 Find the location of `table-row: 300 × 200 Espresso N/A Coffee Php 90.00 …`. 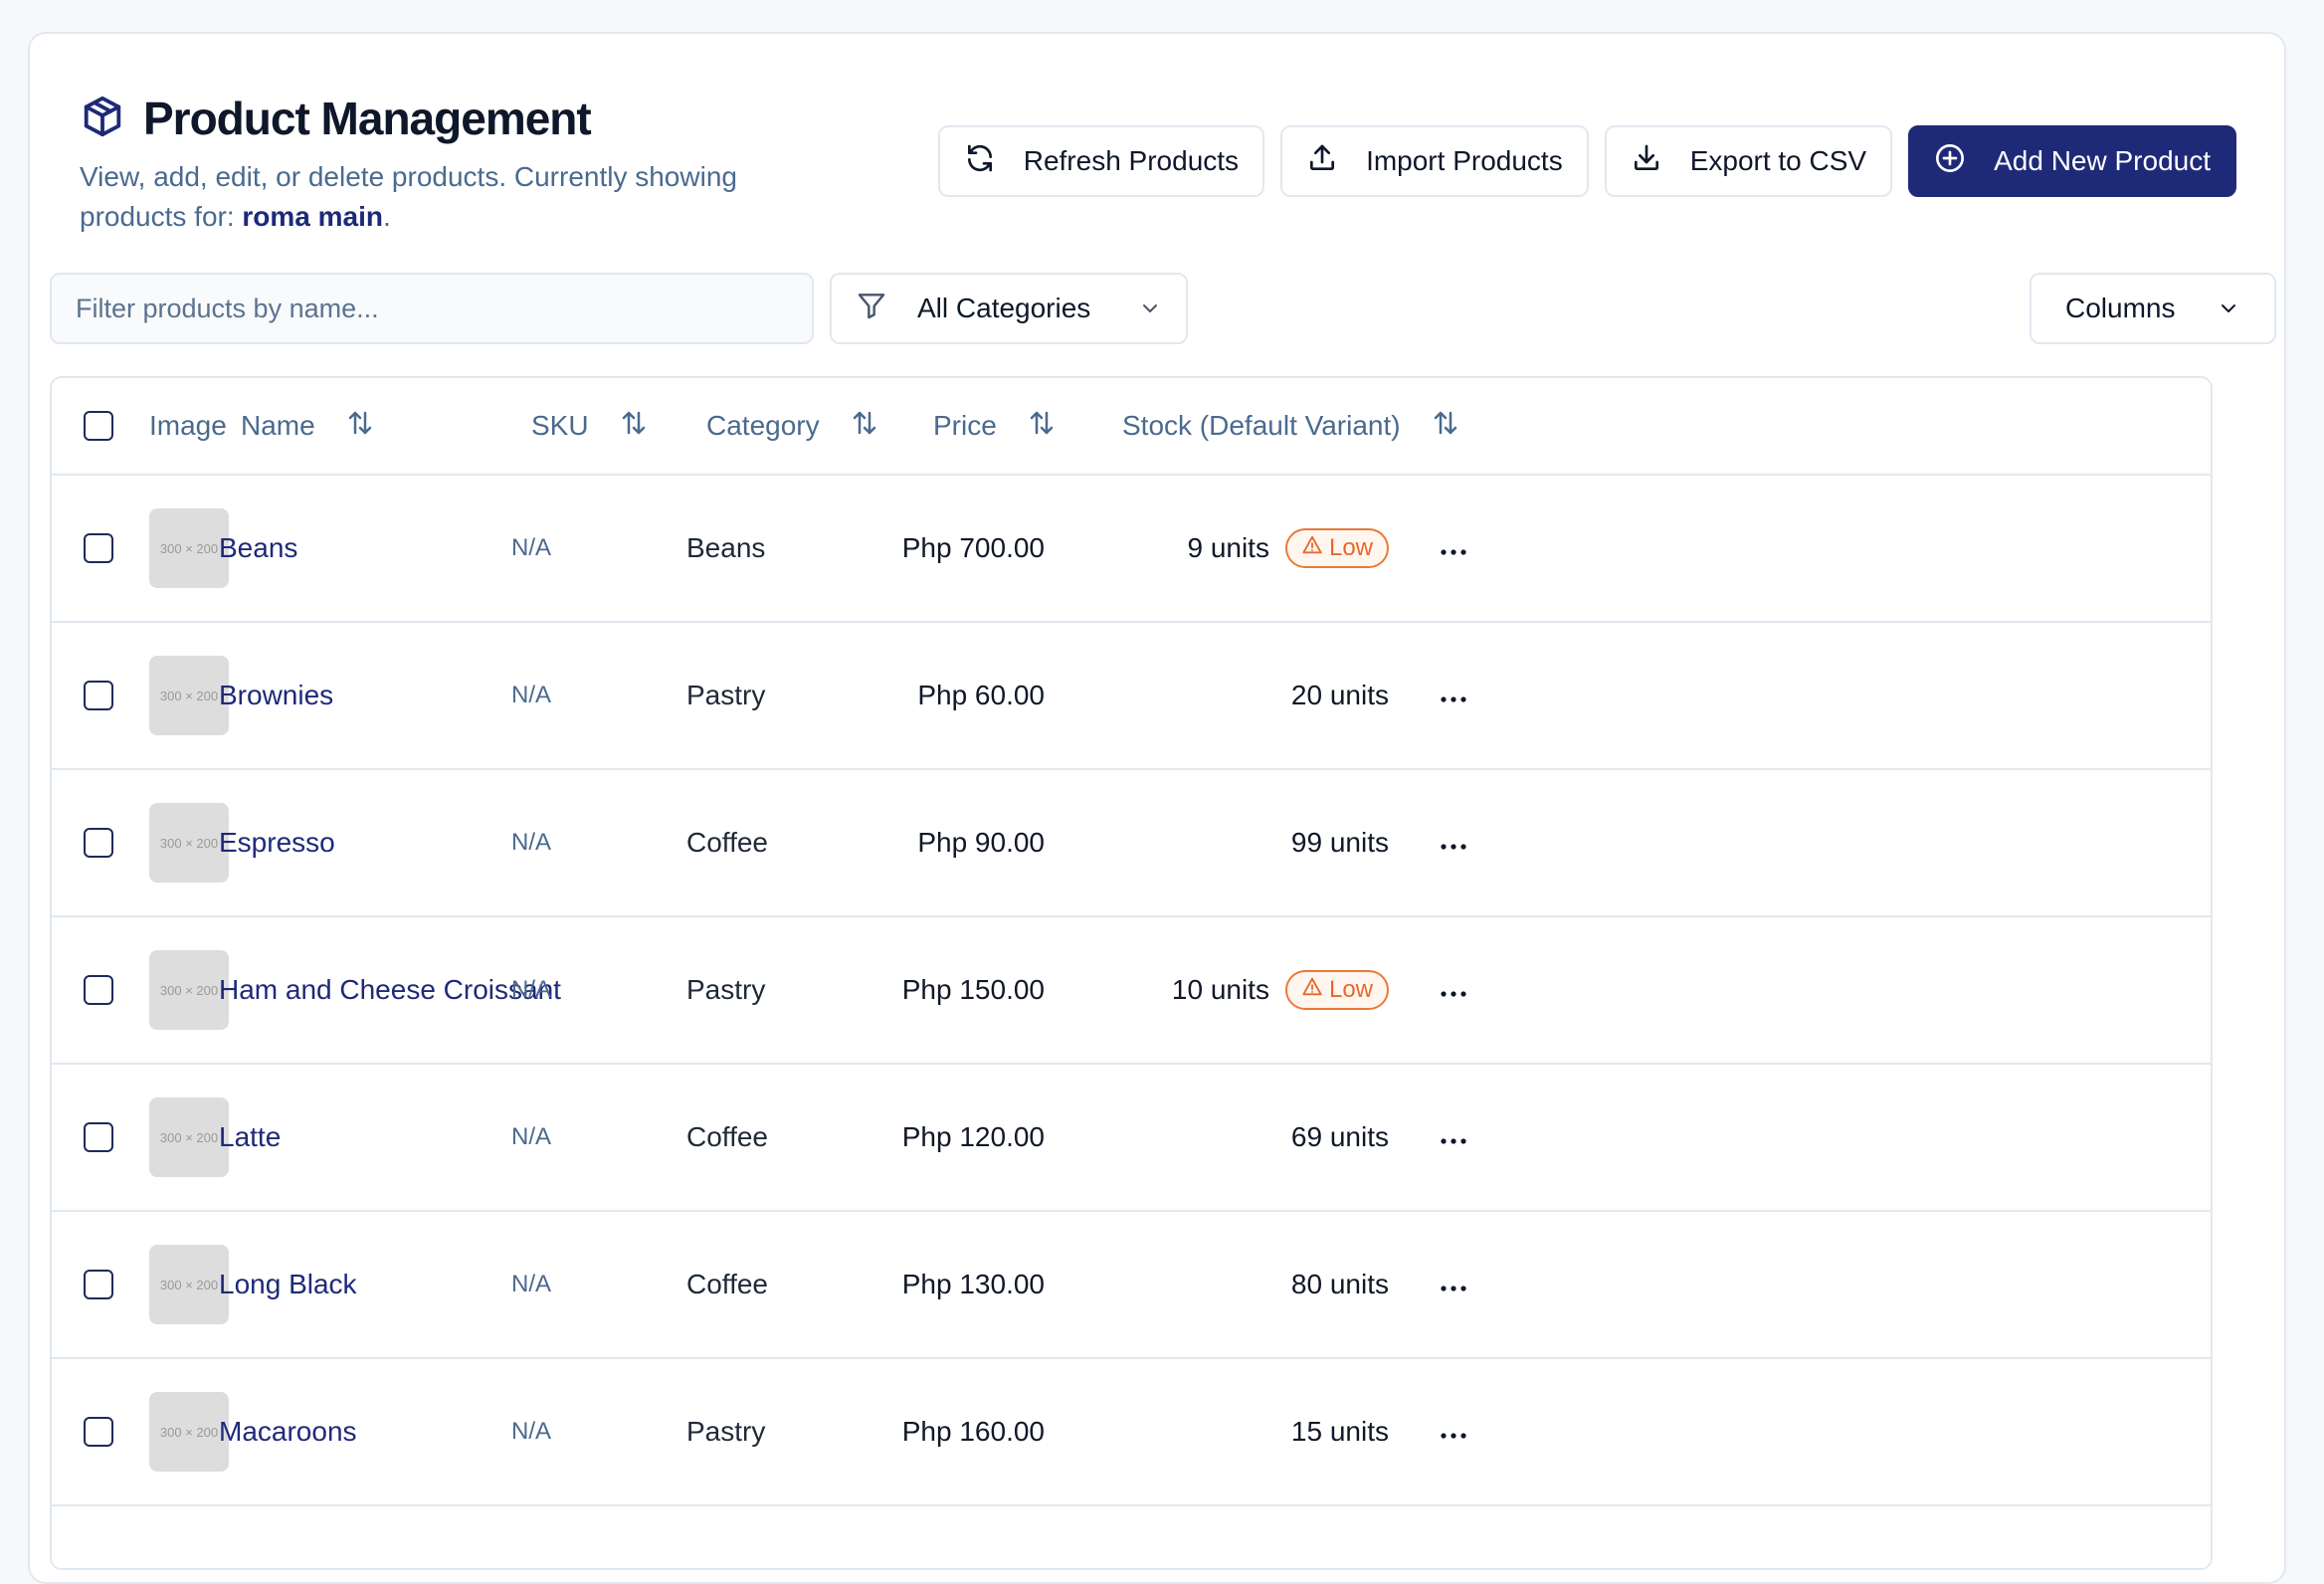

table-row: 300 × 200 Espresso N/A Coffee Php 90.00 … is located at coordinates (1131, 843).